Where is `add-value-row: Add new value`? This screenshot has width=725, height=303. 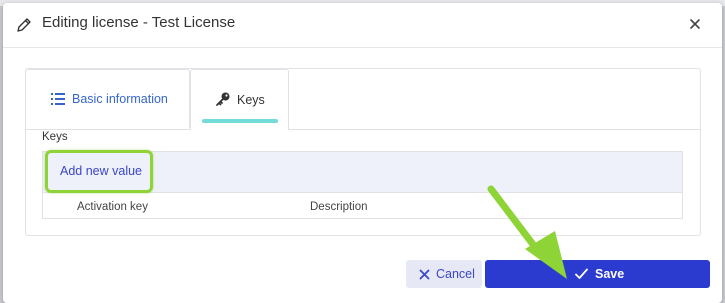
add-value-row: Add new value is located at coordinates (362, 171).